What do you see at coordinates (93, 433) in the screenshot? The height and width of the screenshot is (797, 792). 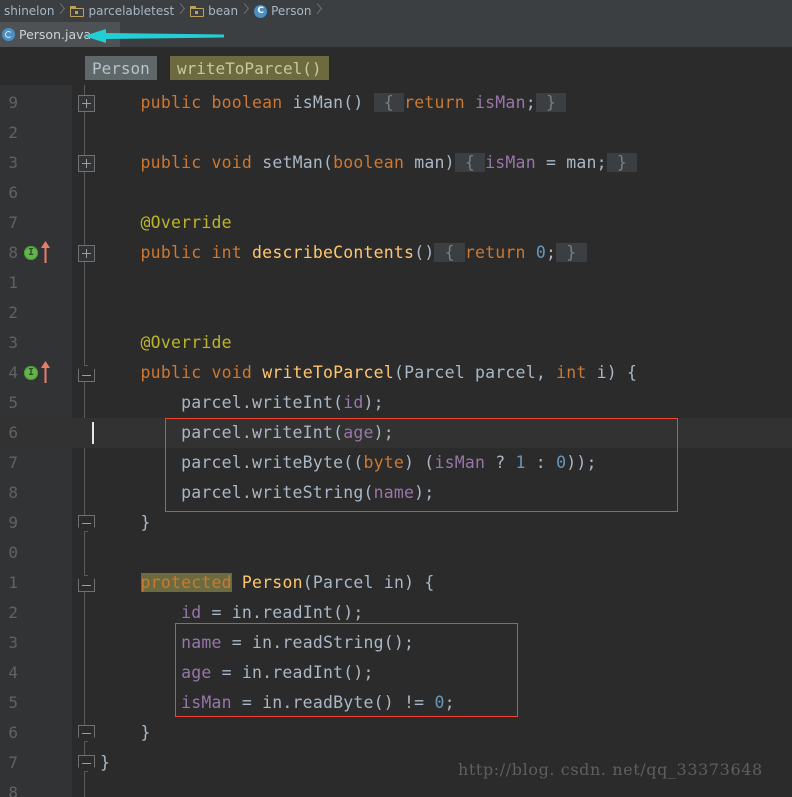 I see `text-caret` at bounding box center [93, 433].